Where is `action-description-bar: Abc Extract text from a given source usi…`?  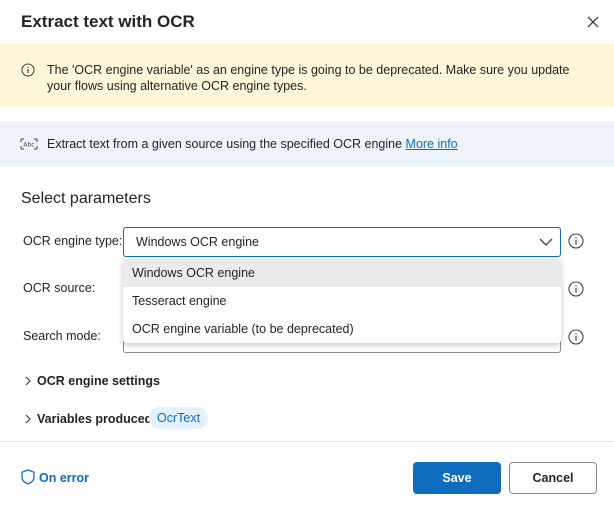
action-description-bar: Abc Extract text from a given source usi… is located at coordinates (307, 144).